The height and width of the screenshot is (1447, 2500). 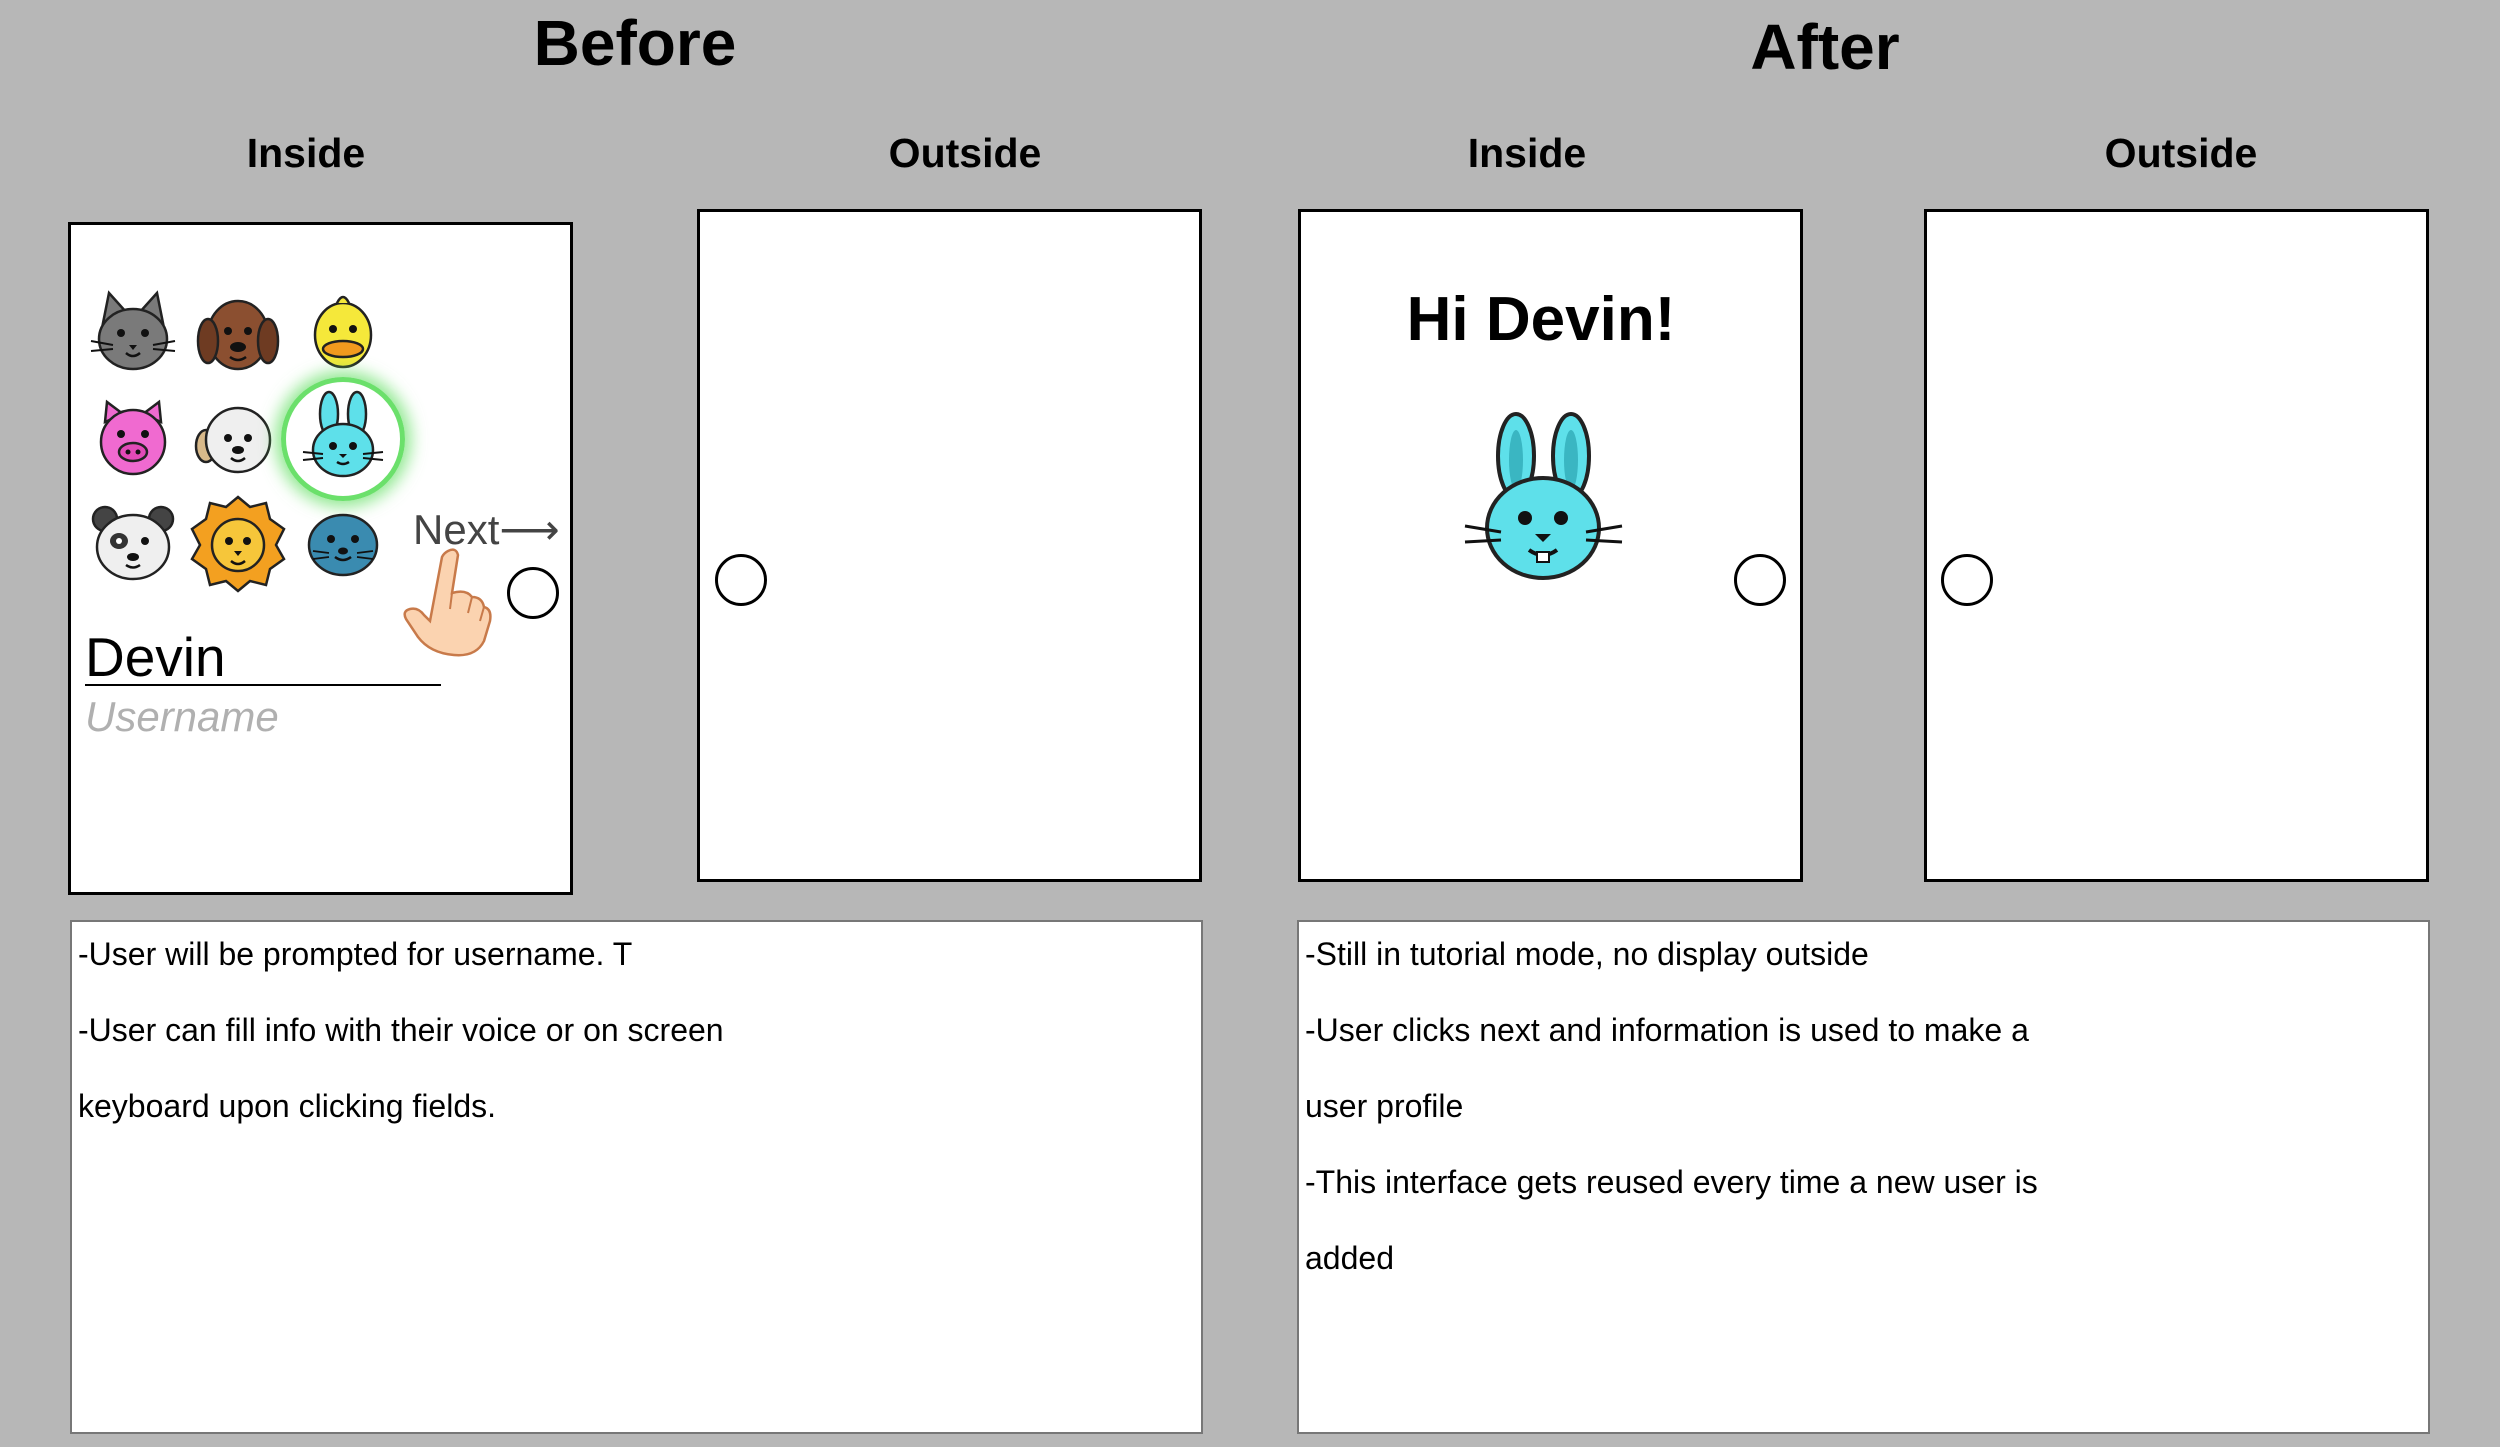 I want to click on before-note-line: keyboard upon clicking fields., so click(x=287, y=1106).